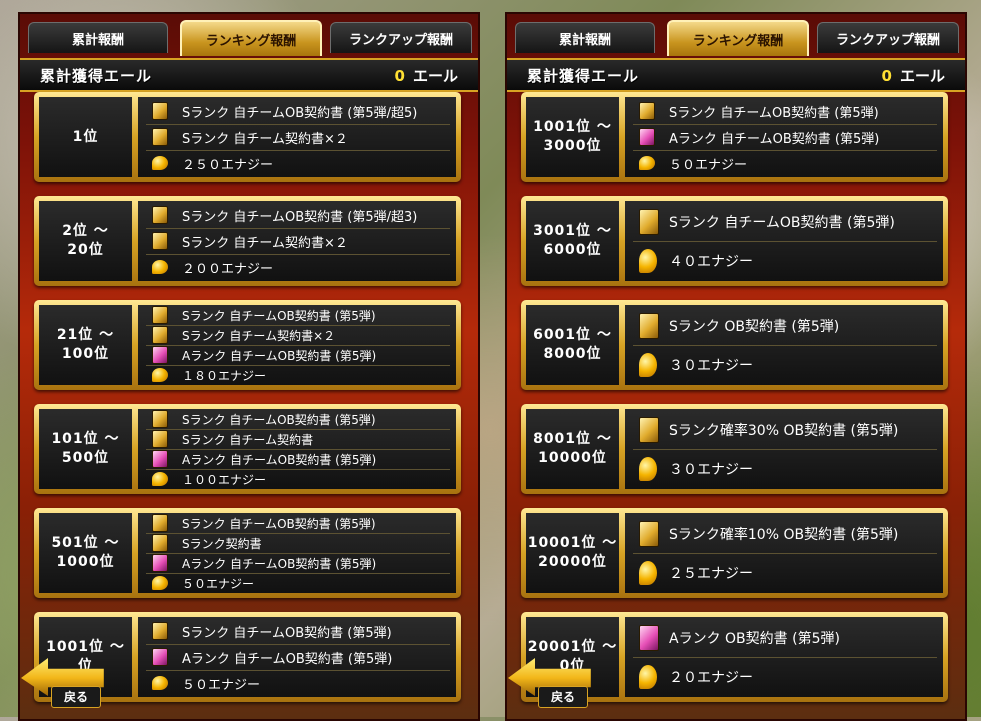 This screenshot has width=981, height=721. What do you see at coordinates (785, 677) in the screenshot?
I see `reward-item: ２０エナジー` at bounding box center [785, 677].